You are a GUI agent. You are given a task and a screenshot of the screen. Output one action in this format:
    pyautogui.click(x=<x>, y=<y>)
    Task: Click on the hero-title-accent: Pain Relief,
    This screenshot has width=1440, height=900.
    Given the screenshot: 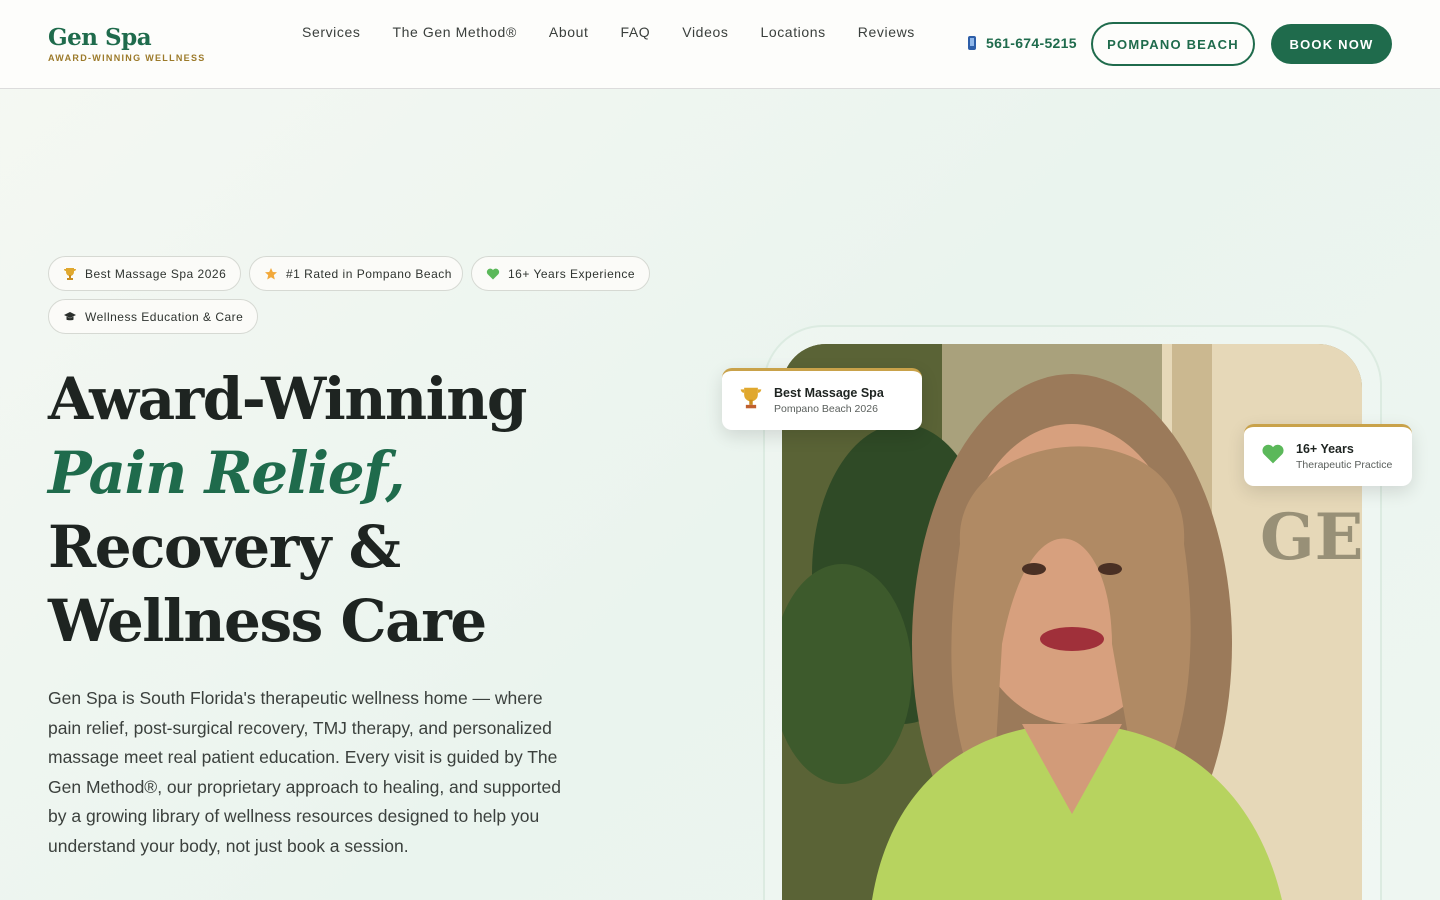 What is the action you would take?
    pyautogui.click(x=226, y=473)
    